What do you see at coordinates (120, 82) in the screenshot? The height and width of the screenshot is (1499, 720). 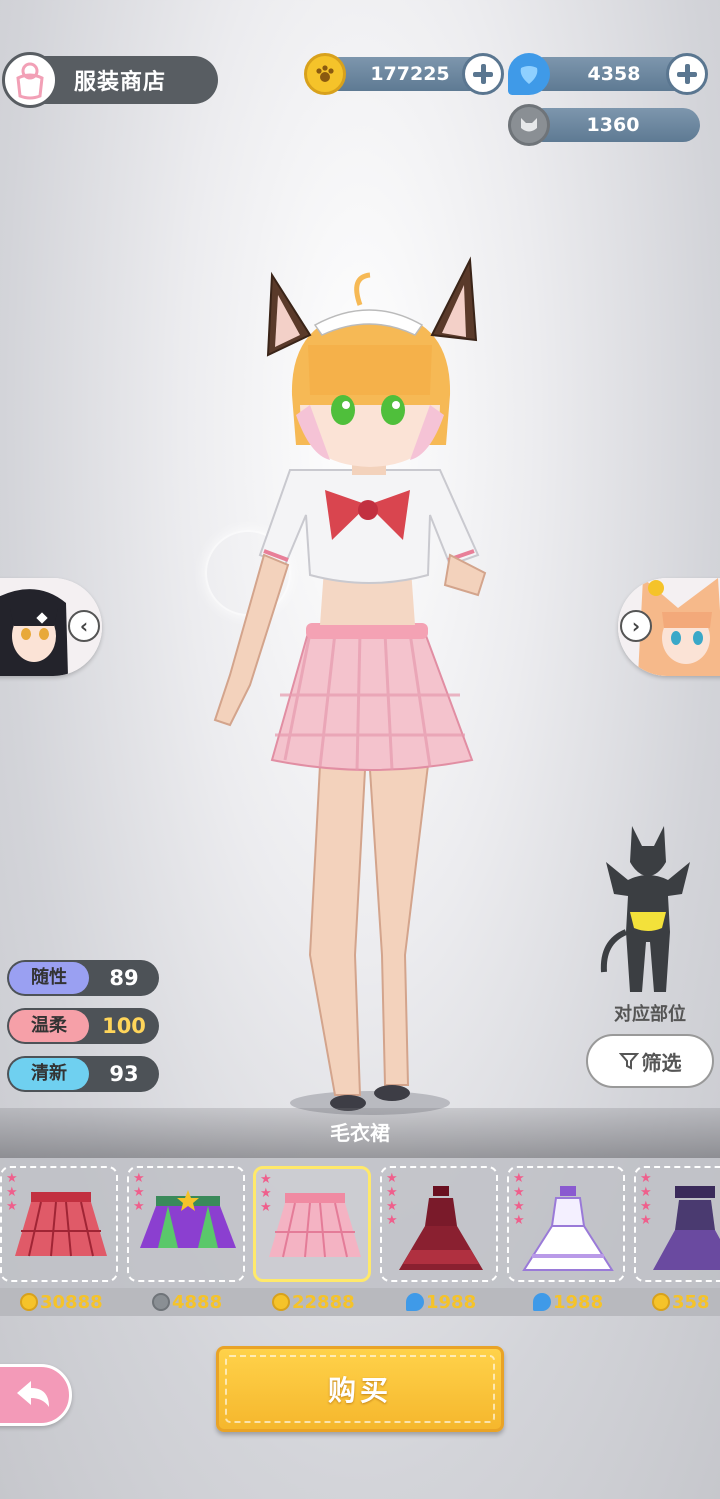 I see `page-title: 服装商店` at bounding box center [120, 82].